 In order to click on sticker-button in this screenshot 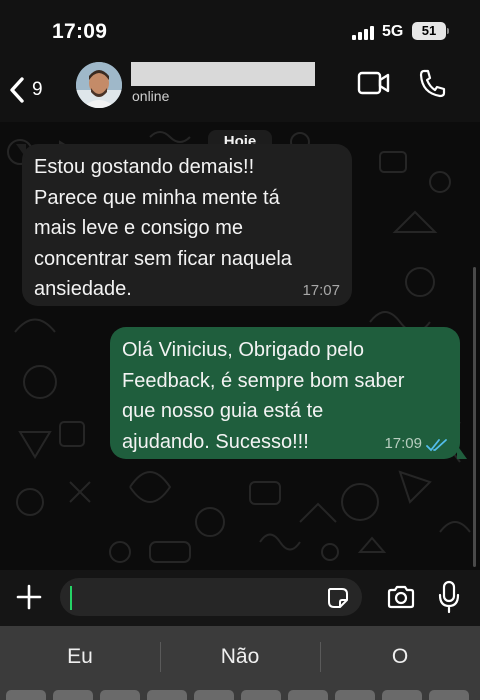, I will do `click(338, 598)`.